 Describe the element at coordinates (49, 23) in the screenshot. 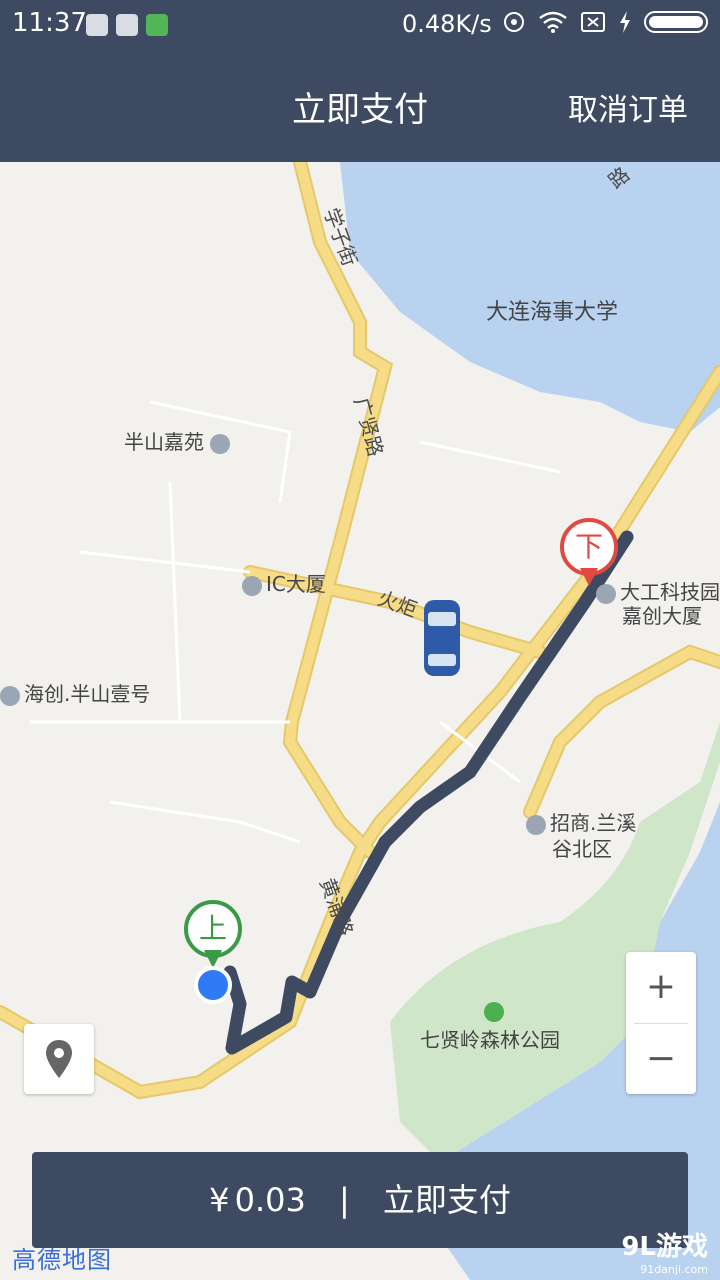

I see `clock: 11:37` at that location.